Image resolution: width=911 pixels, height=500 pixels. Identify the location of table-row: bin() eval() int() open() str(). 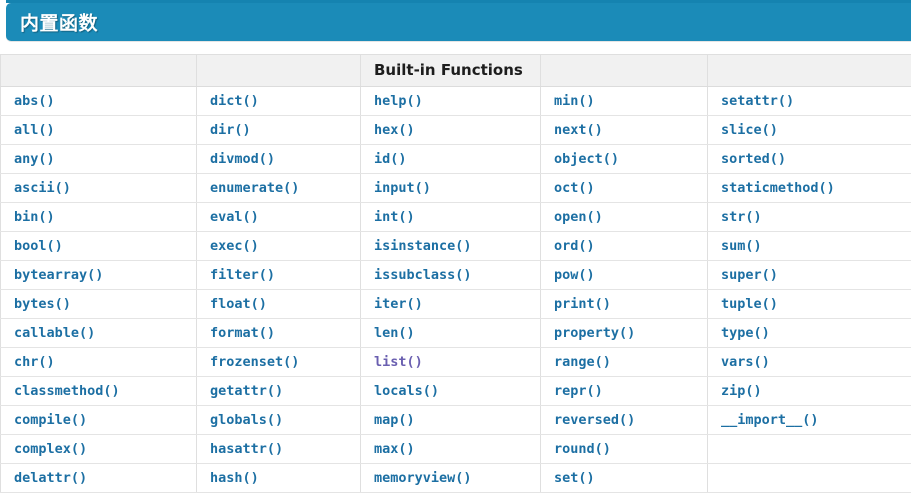
(455, 217).